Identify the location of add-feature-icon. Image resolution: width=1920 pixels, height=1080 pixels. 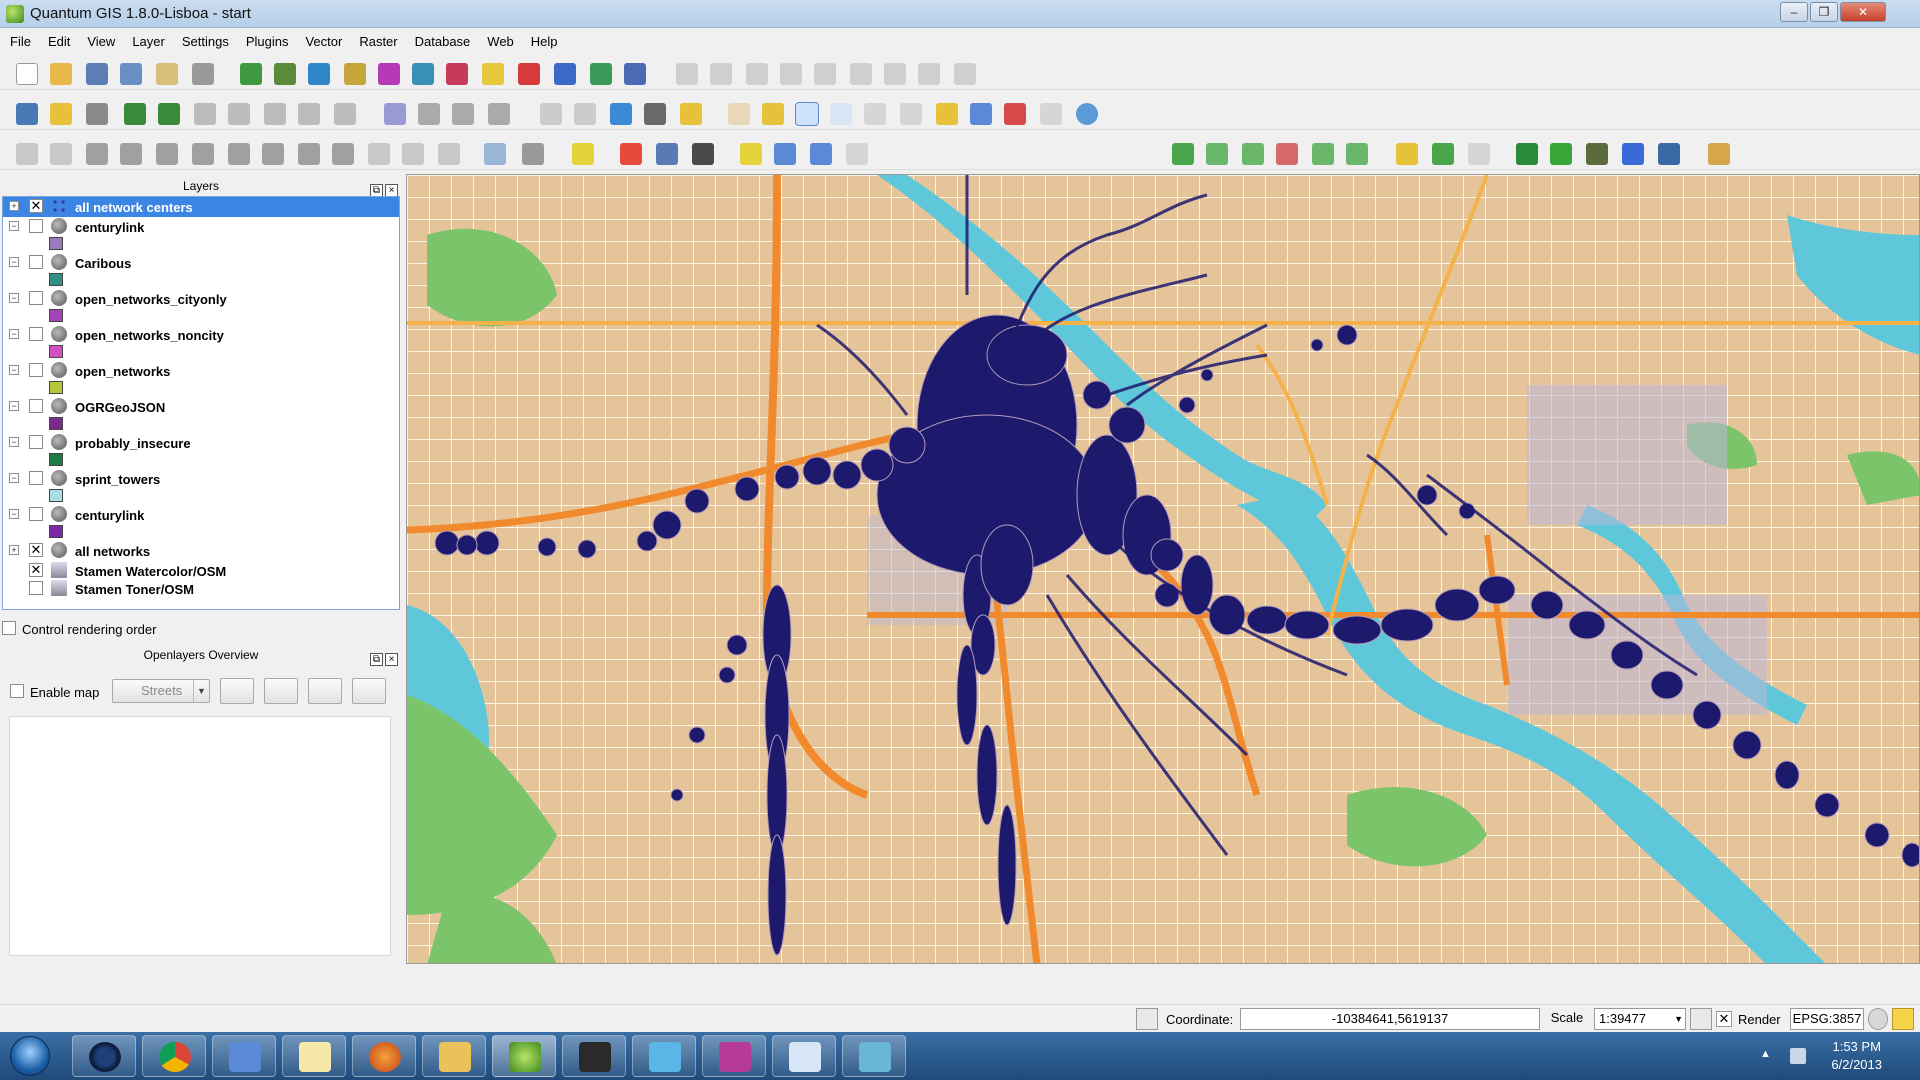
(757, 74).